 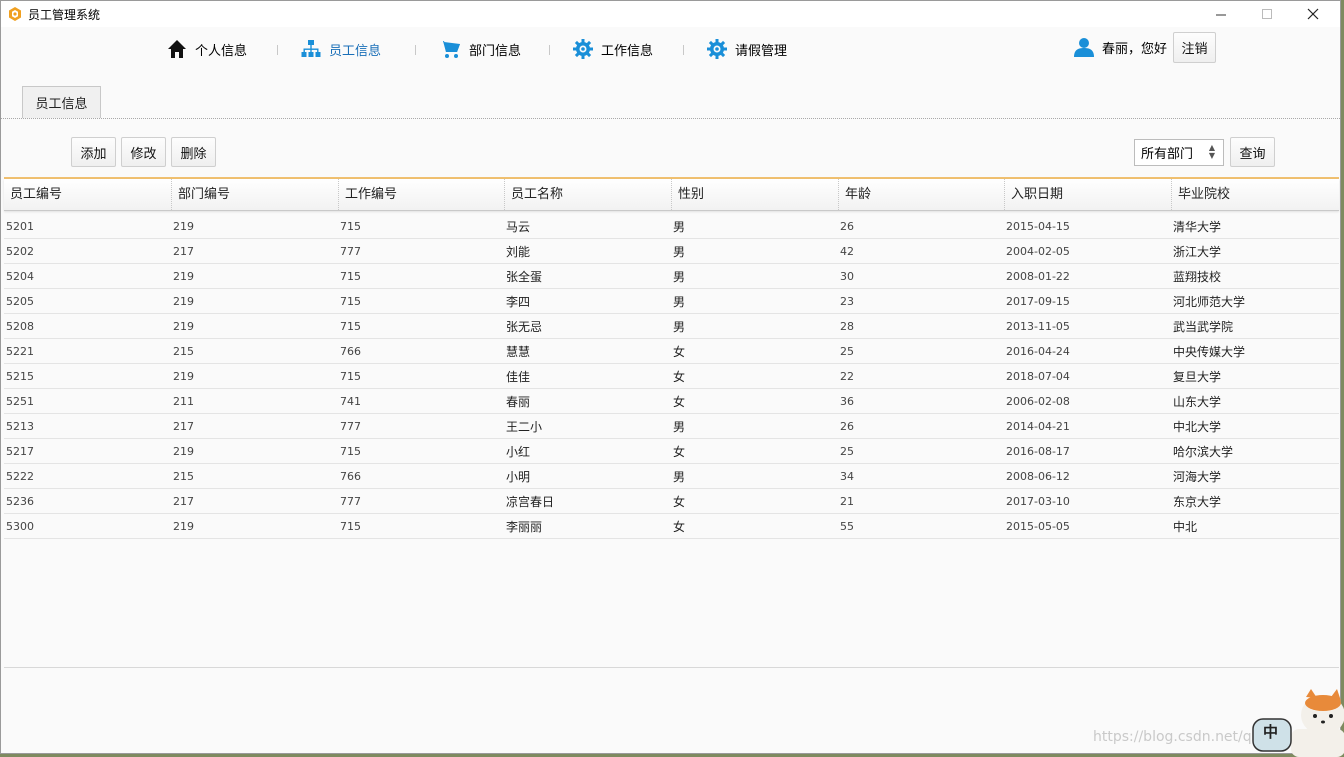 I want to click on table-row: 5205 219 715 李四 男 23 2017-09-15 河北师范大学, so click(x=671, y=301).